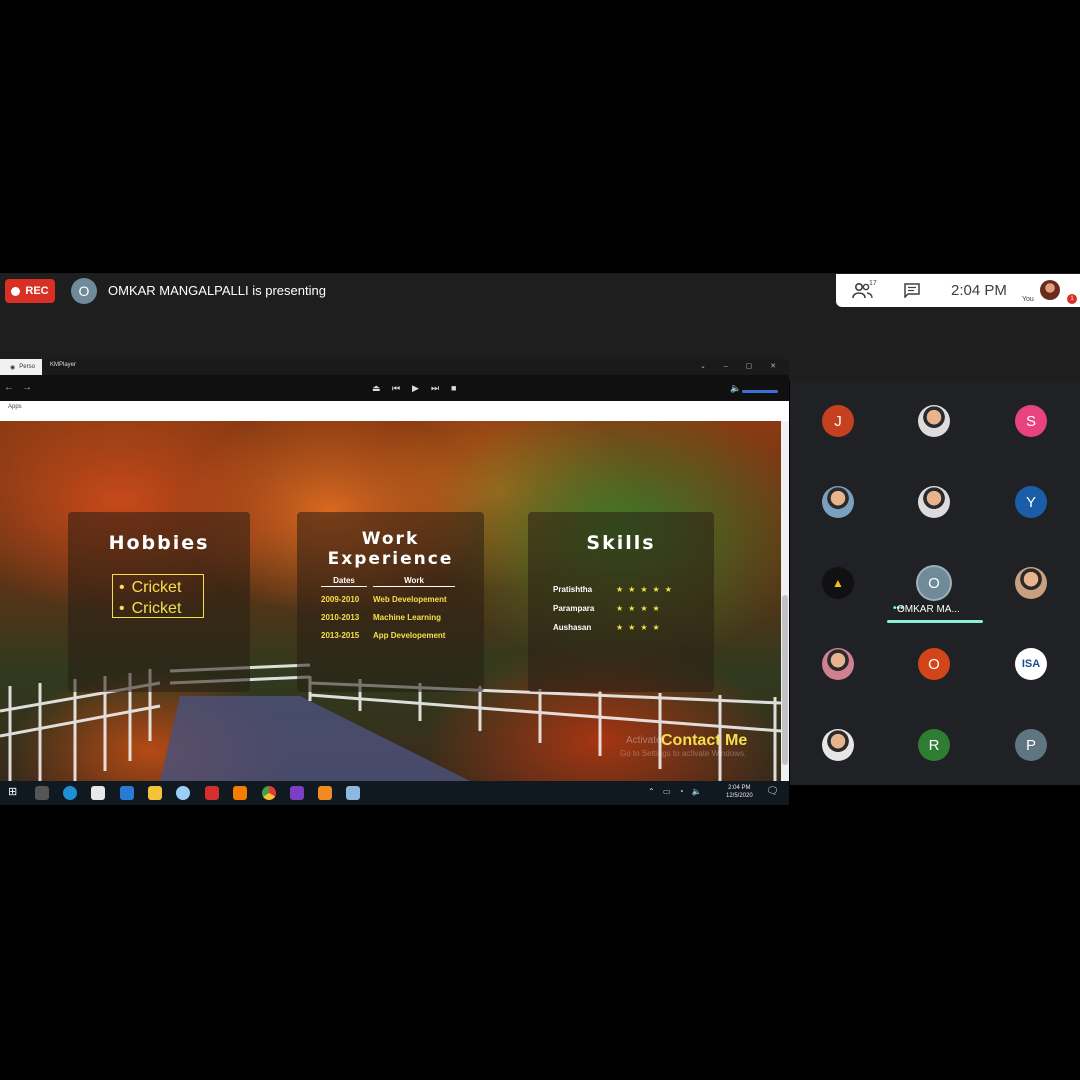  What do you see at coordinates (159, 543) in the screenshot?
I see `hobbies-title: Hobbies` at bounding box center [159, 543].